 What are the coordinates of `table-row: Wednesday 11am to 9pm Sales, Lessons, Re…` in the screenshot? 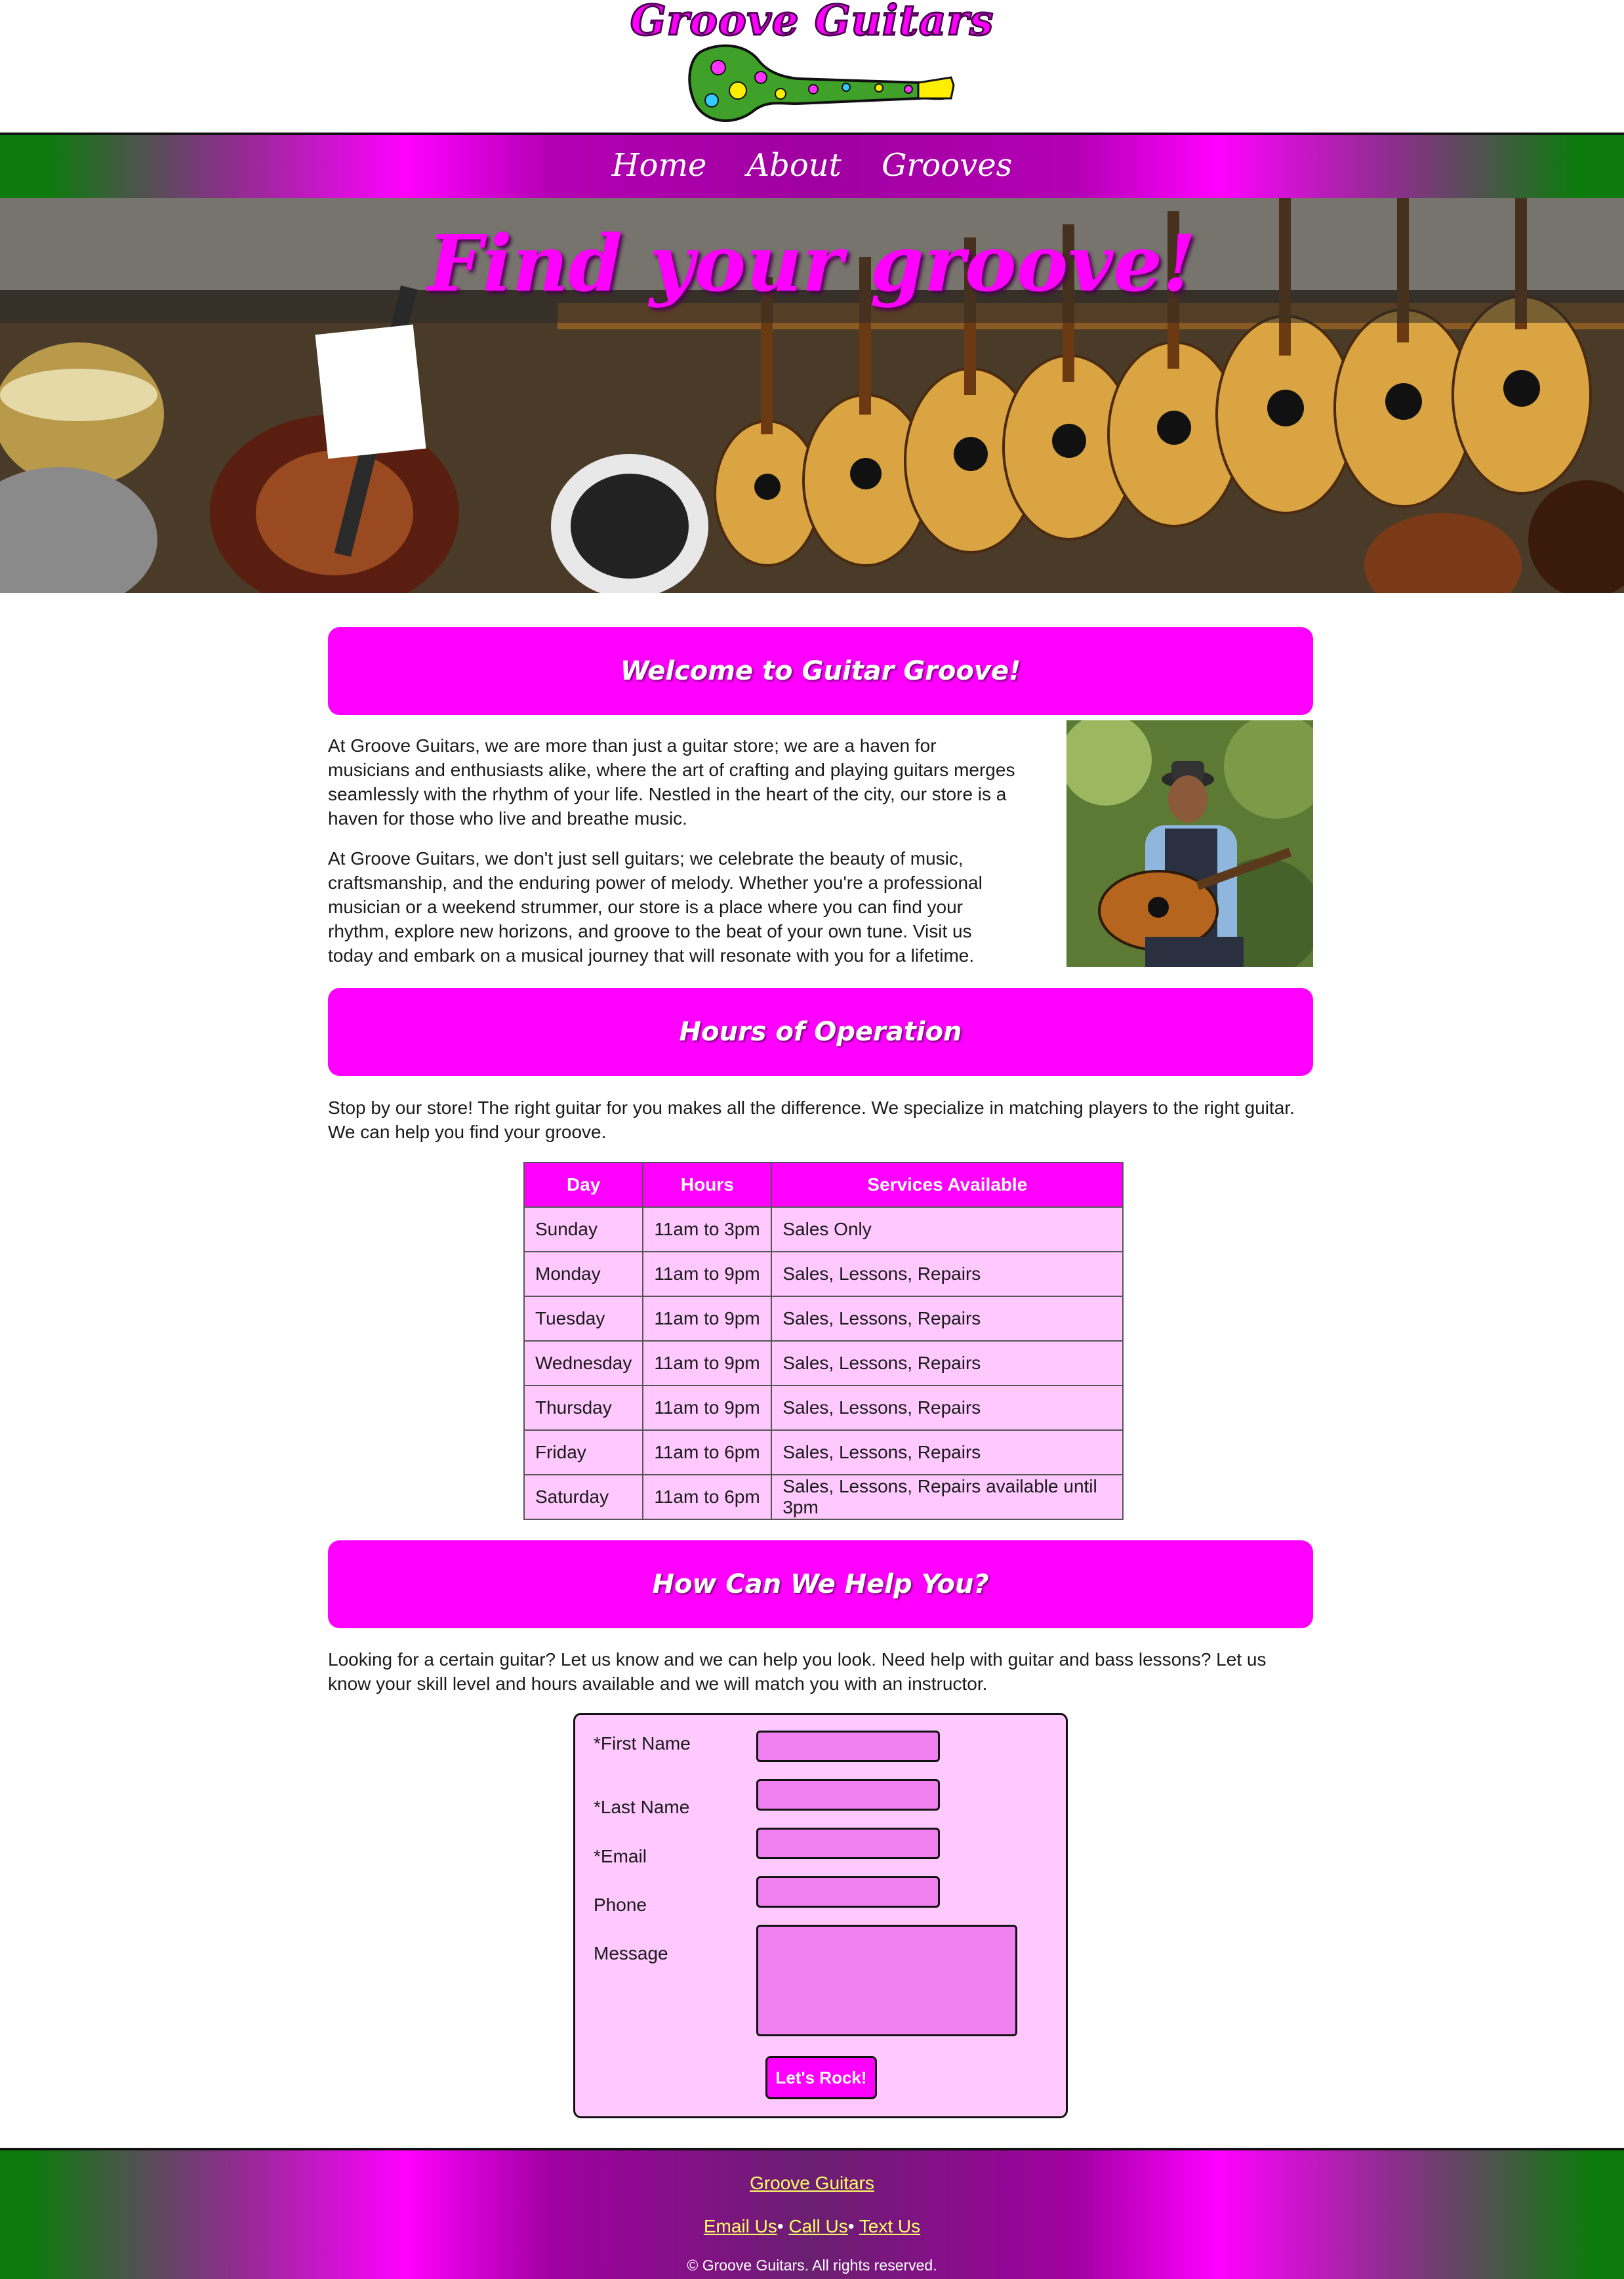 It's located at (824, 1363).